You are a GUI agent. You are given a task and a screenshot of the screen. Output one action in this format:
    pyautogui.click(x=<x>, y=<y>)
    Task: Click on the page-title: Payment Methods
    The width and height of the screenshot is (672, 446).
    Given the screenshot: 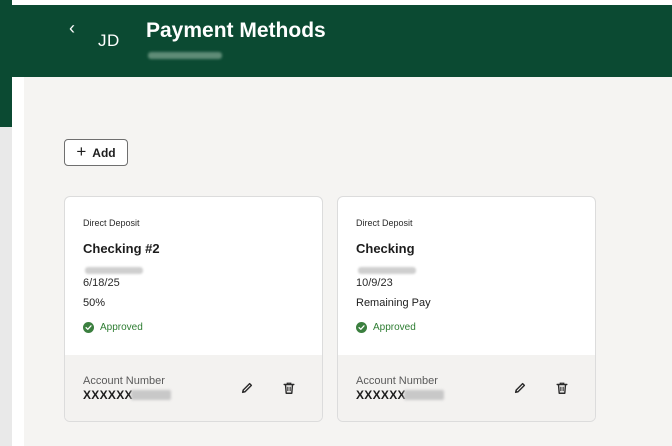 What is the action you would take?
    pyautogui.click(x=236, y=30)
    